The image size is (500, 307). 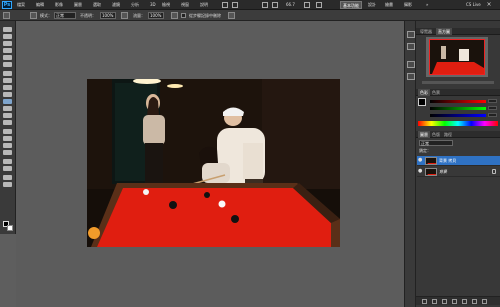 I want to click on blur-tool-icon, so click(x=7, y=115).